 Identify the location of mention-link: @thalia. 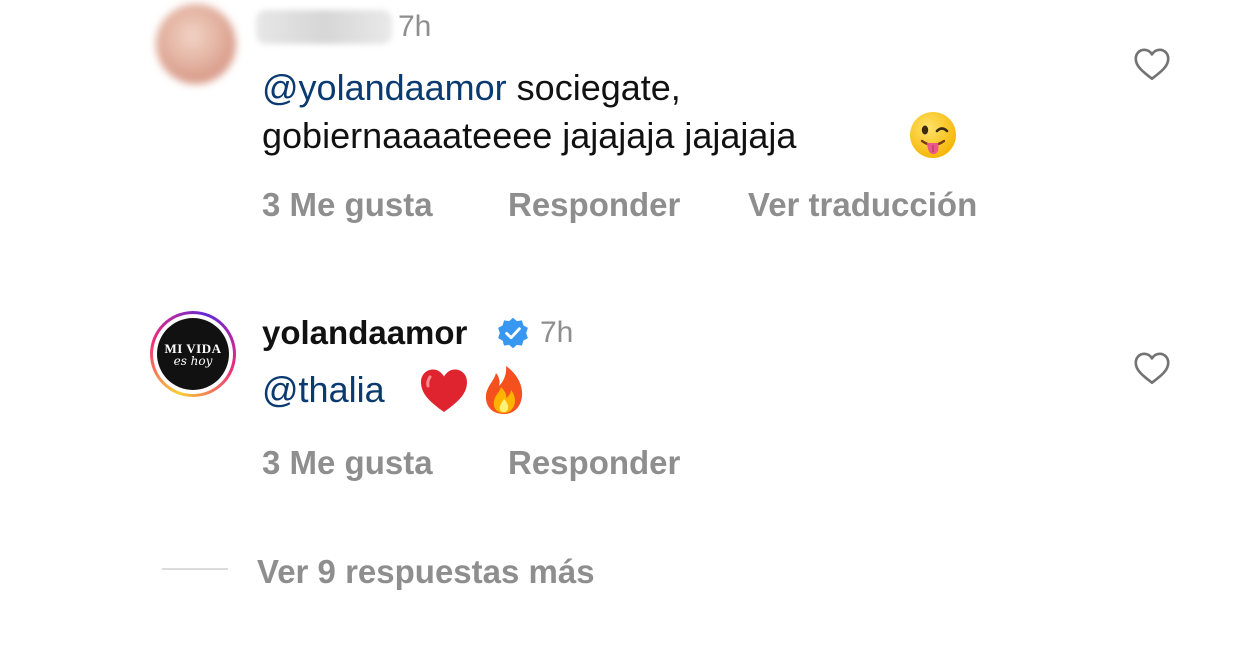
(323, 389).